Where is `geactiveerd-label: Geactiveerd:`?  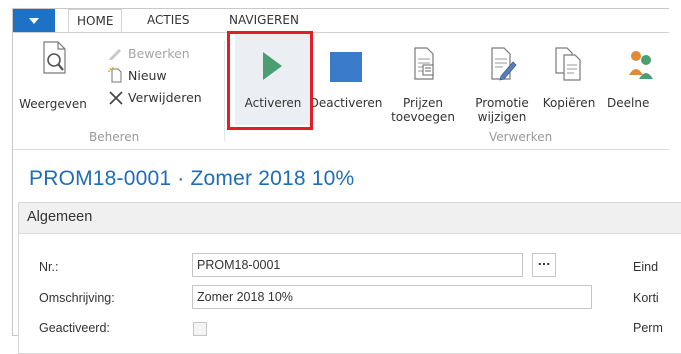
geactiveerd-label: Geactiveerd: is located at coordinates (74, 328).